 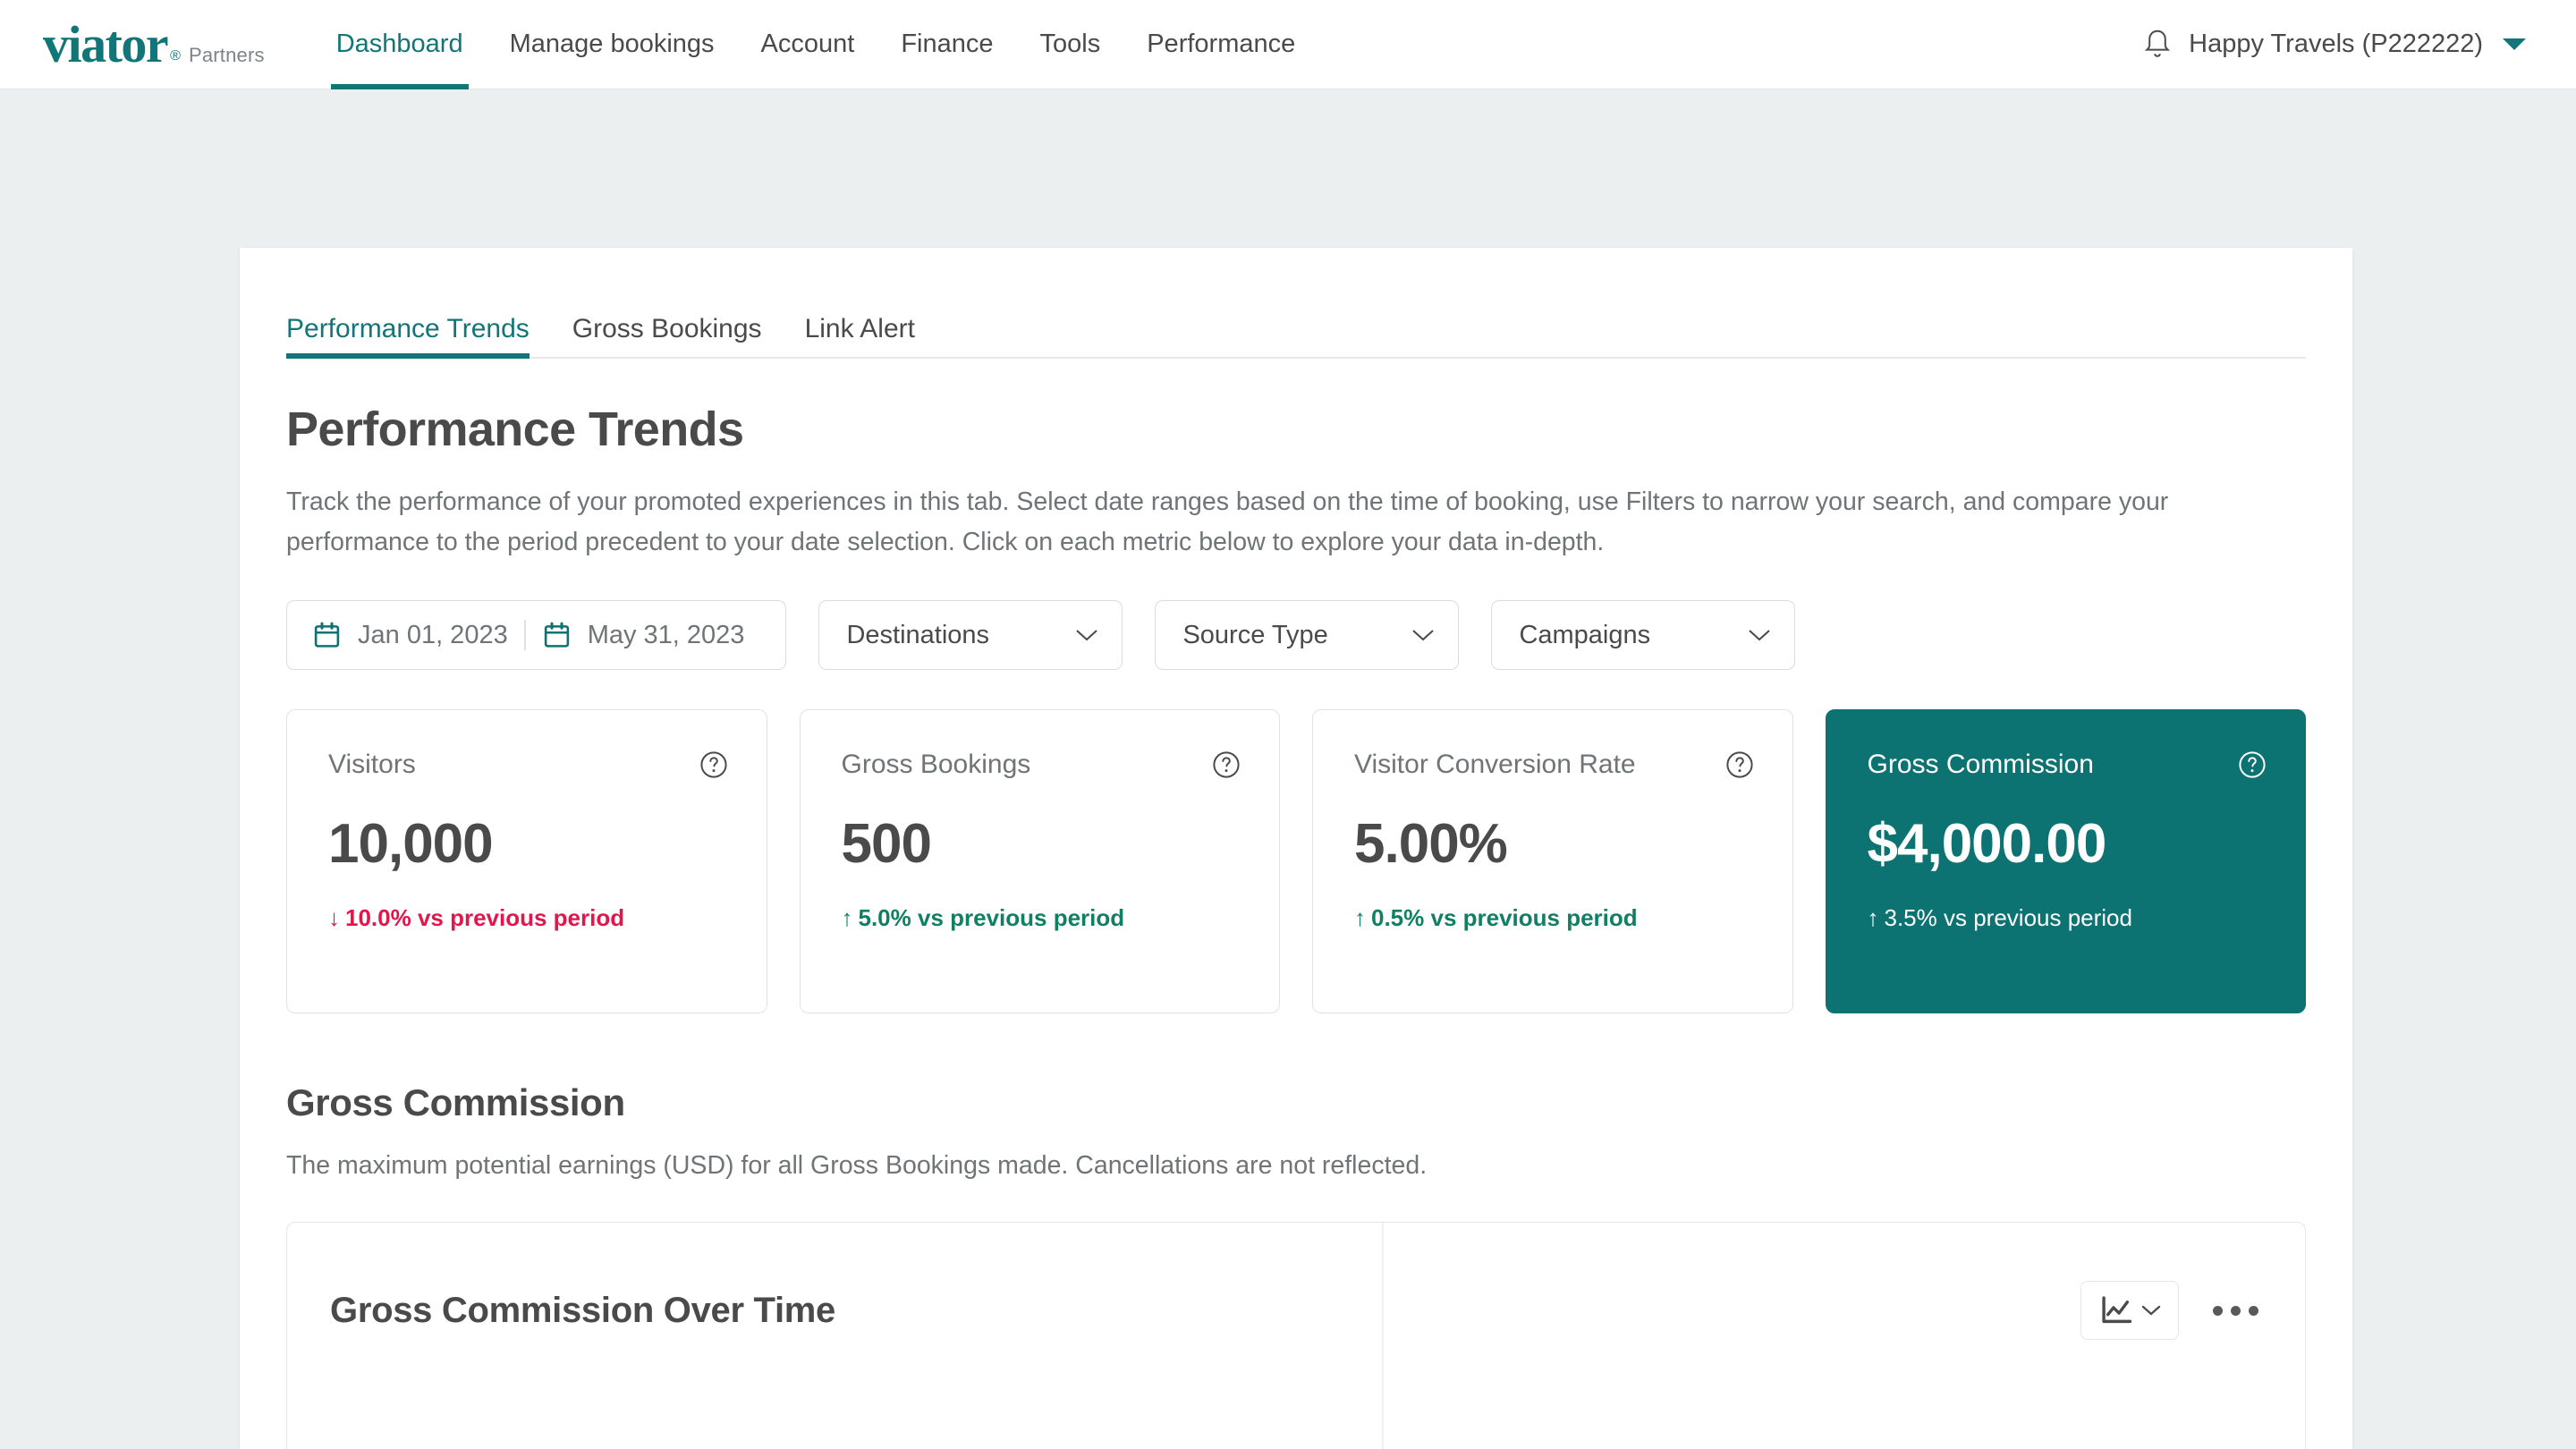 What do you see at coordinates (918, 634) in the screenshot?
I see `destinations-label: Destinations` at bounding box center [918, 634].